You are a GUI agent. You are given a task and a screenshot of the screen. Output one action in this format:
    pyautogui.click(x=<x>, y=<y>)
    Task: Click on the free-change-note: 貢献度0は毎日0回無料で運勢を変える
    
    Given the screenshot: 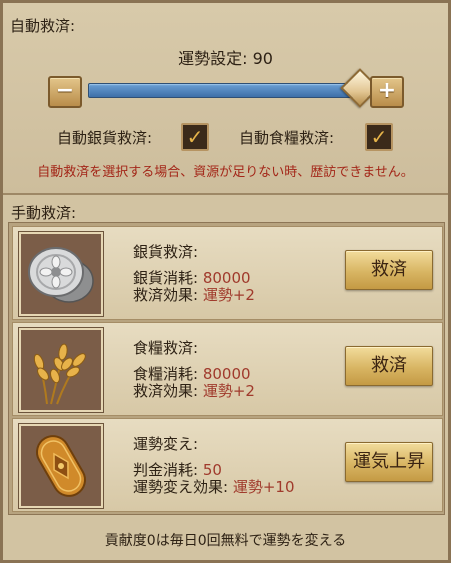 What is the action you would take?
    pyautogui.click(x=225, y=541)
    